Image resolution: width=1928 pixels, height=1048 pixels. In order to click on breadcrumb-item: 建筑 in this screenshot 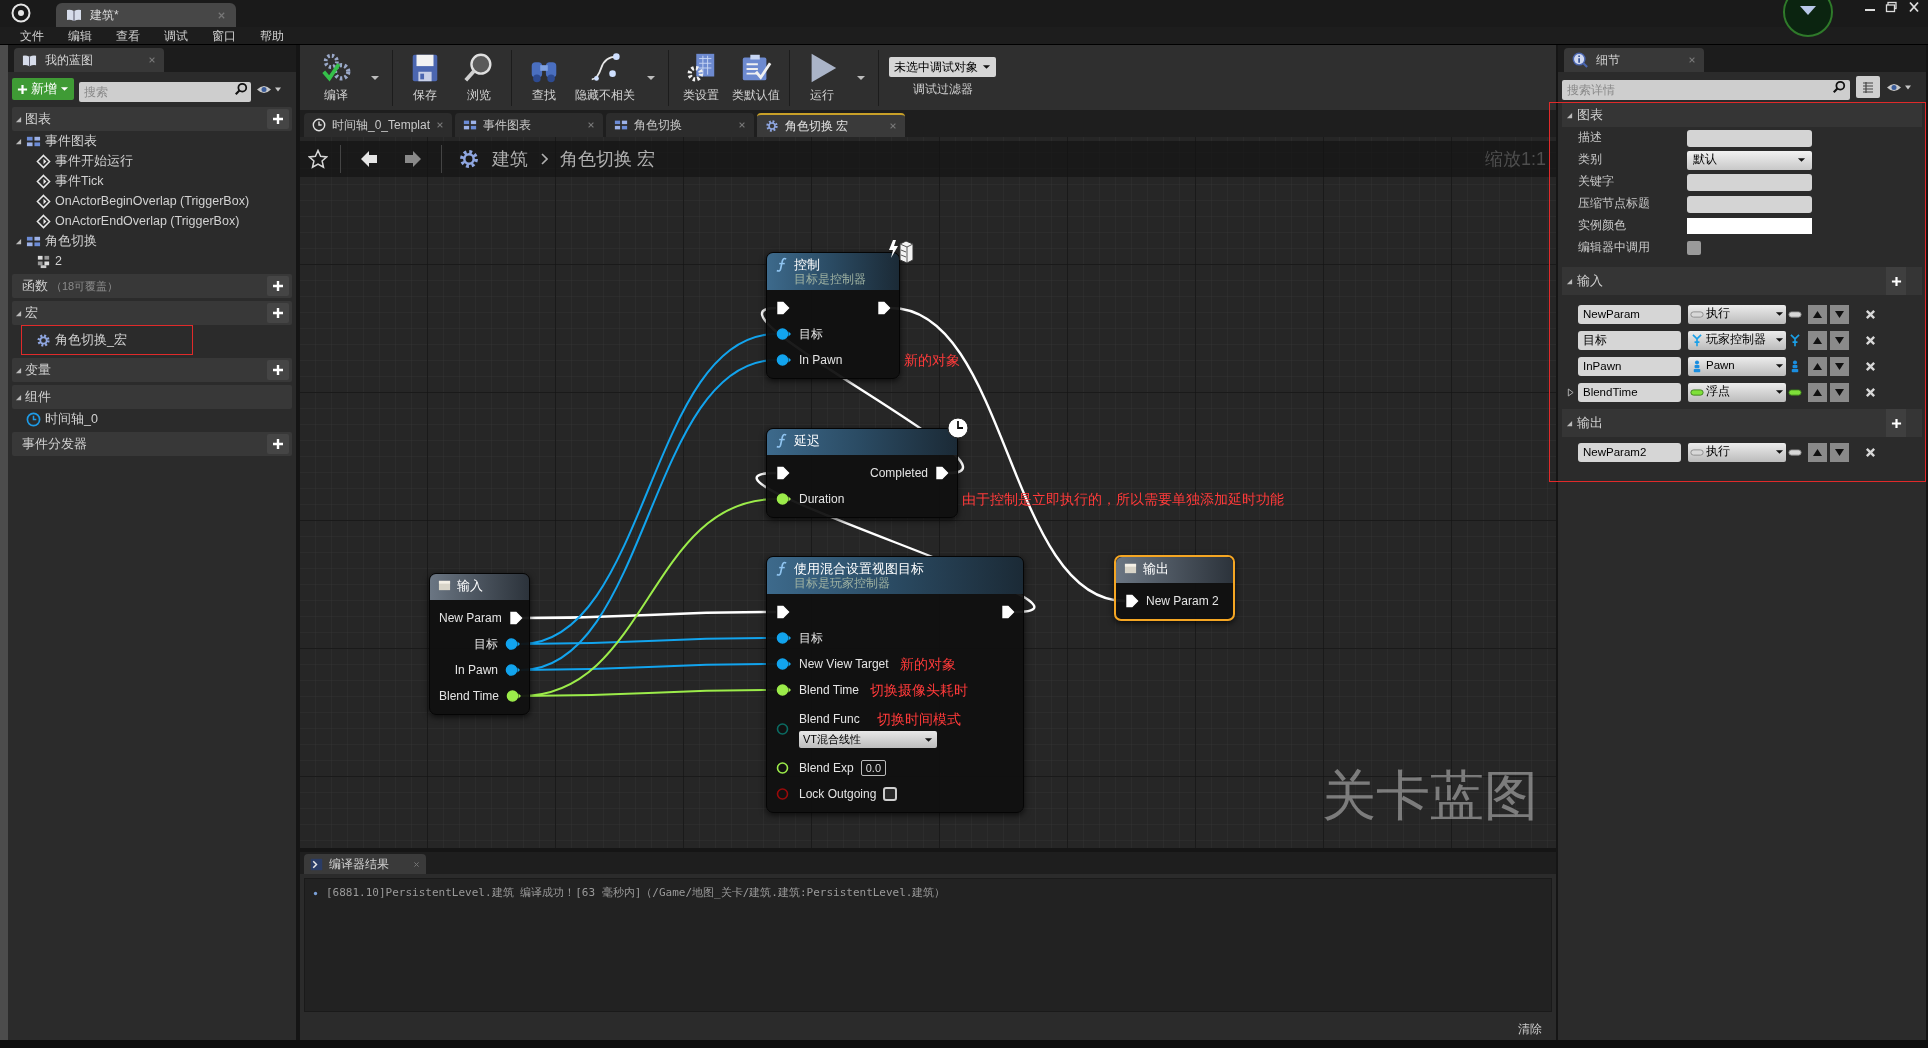, I will do `click(510, 159)`.